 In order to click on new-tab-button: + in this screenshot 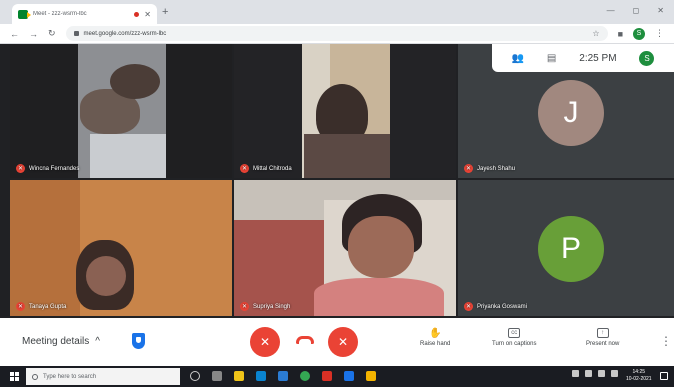, I will do `click(165, 12)`.